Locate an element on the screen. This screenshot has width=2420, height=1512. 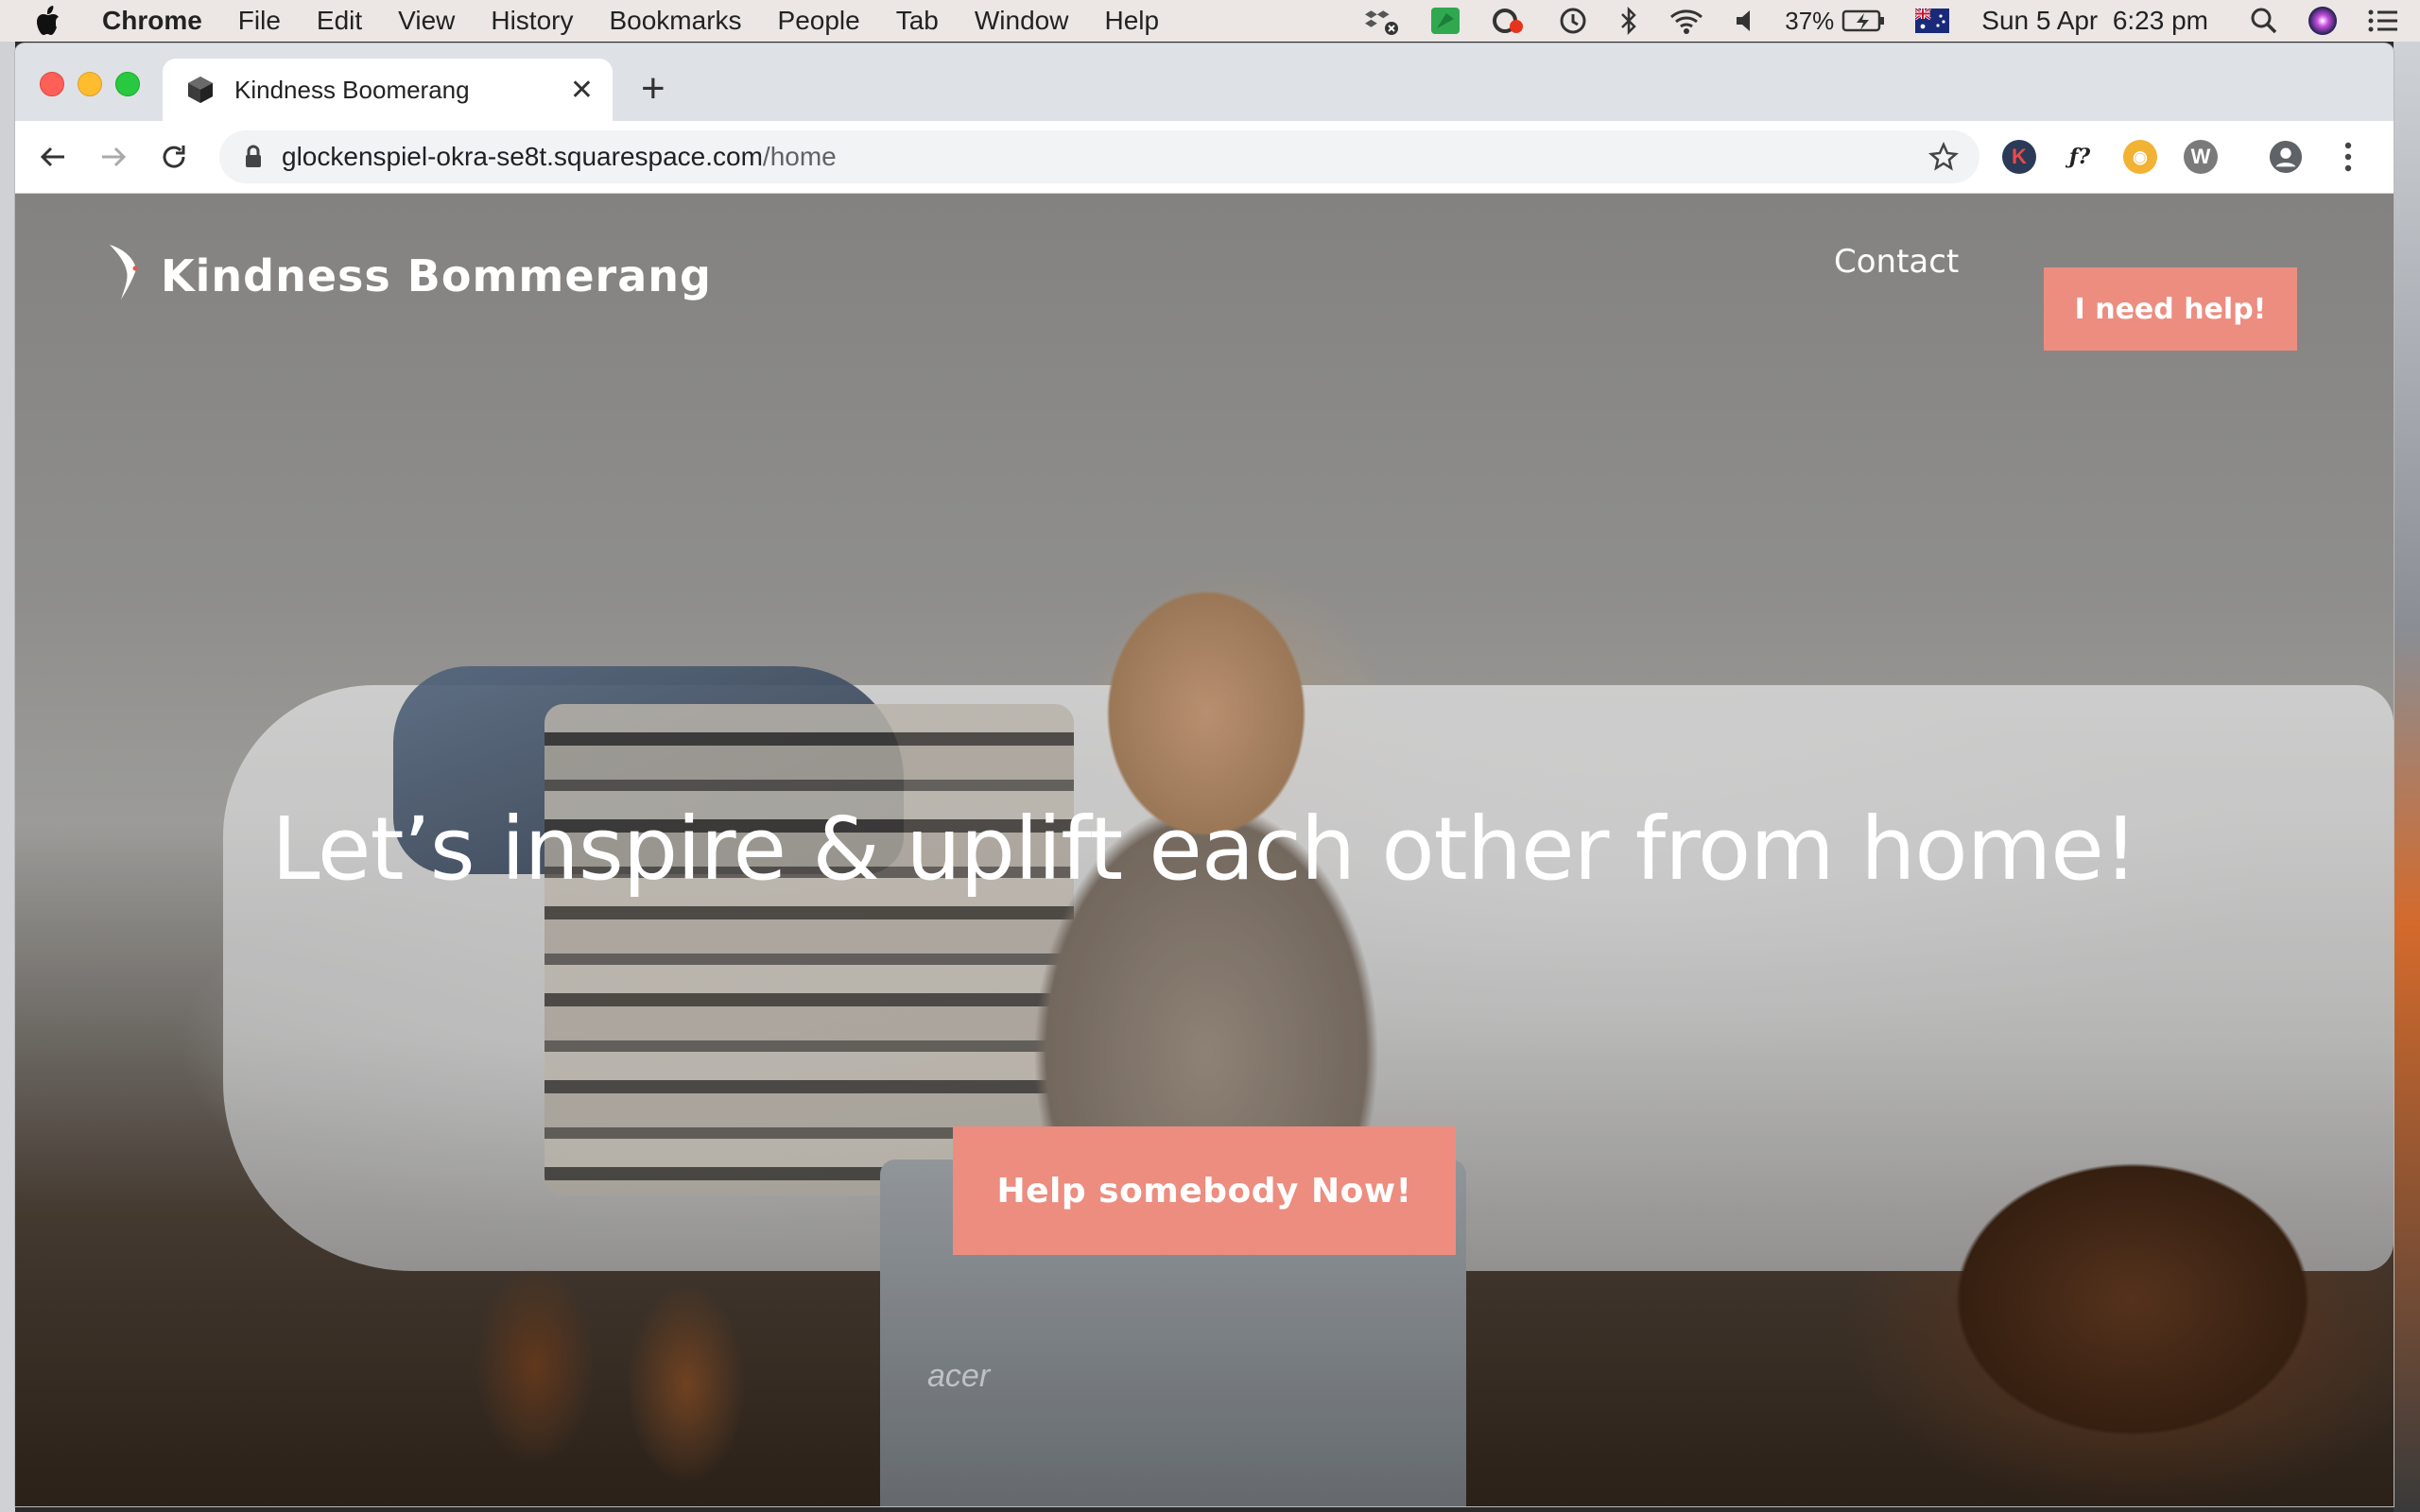
menu-file: File is located at coordinates (259, 21).